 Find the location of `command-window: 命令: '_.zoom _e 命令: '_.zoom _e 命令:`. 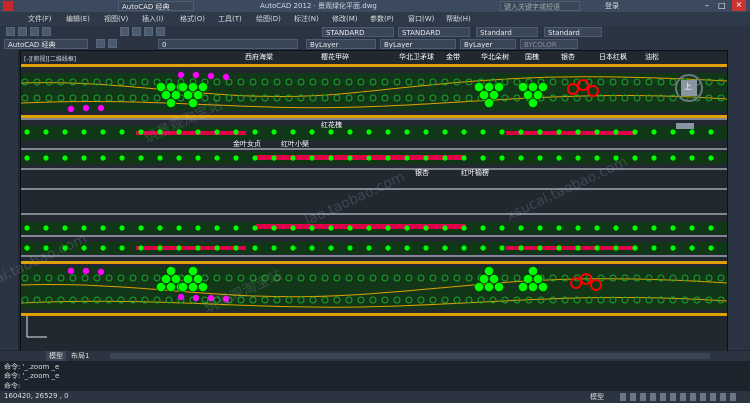

command-window: 命令: '_.zoom _e 命令: '_.zoom _e 命令: is located at coordinates (375, 376).